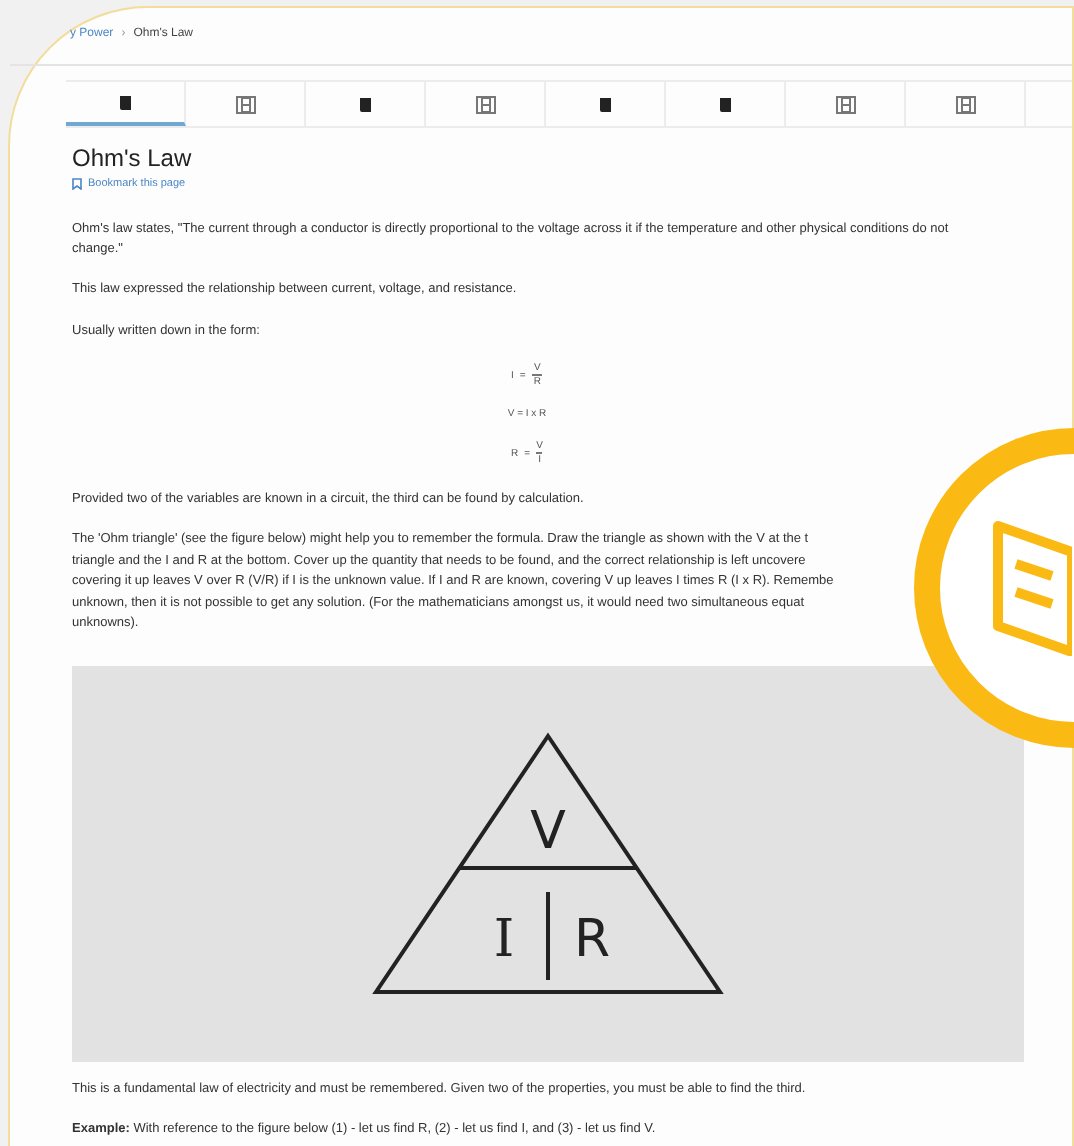 This screenshot has width=1074, height=1146. What do you see at coordinates (133, 158) in the screenshot?
I see `page-title: Ohm's Law` at bounding box center [133, 158].